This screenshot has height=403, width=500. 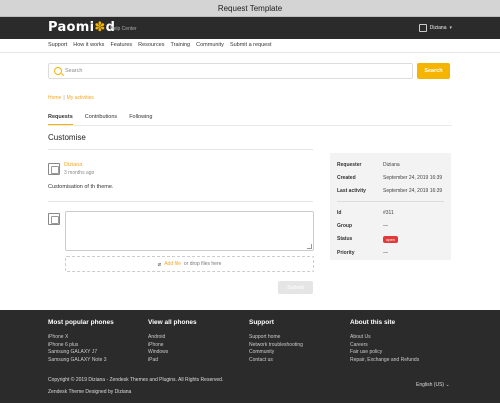 I want to click on nav-item-resources: Resources, so click(x=151, y=45).